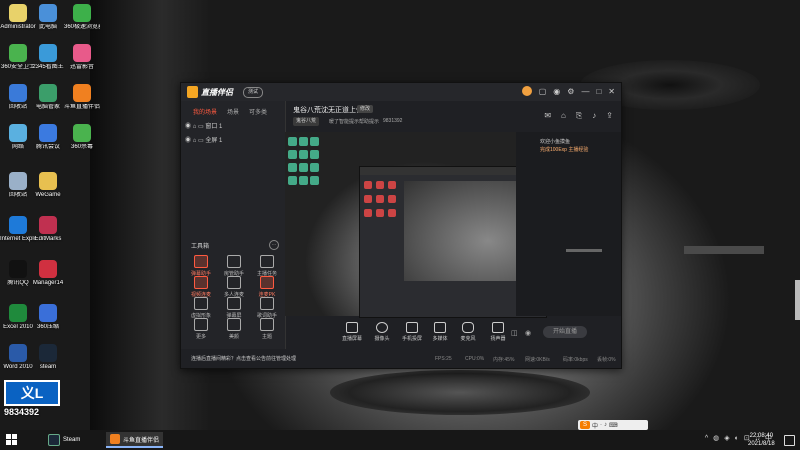 The image size is (800, 450). I want to click on taskbar-app-live-companion: 斗鱼直播伴侣, so click(135, 440).